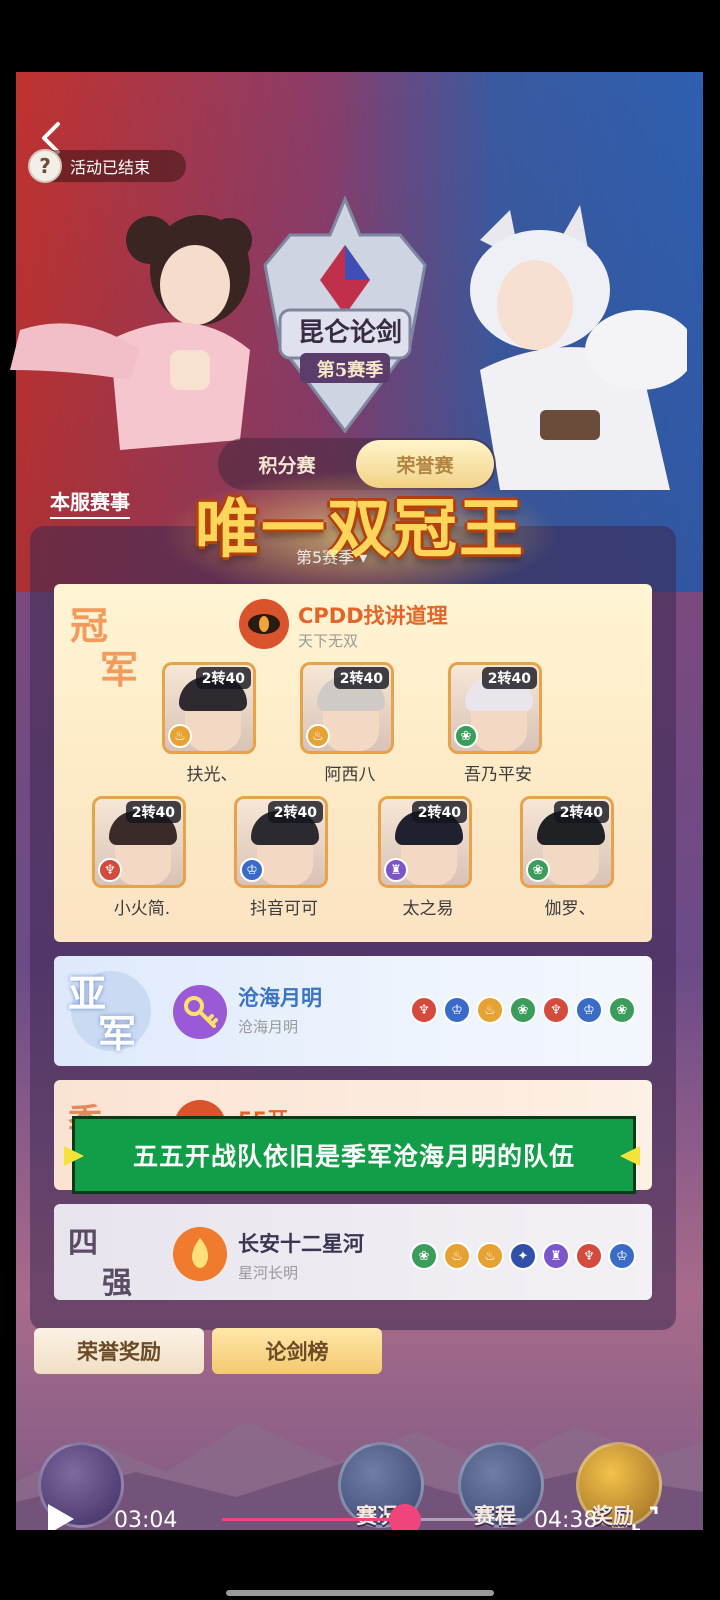  Describe the element at coordinates (74, 1156) in the screenshot. I see `subtitle-arrow-left-icon` at that location.